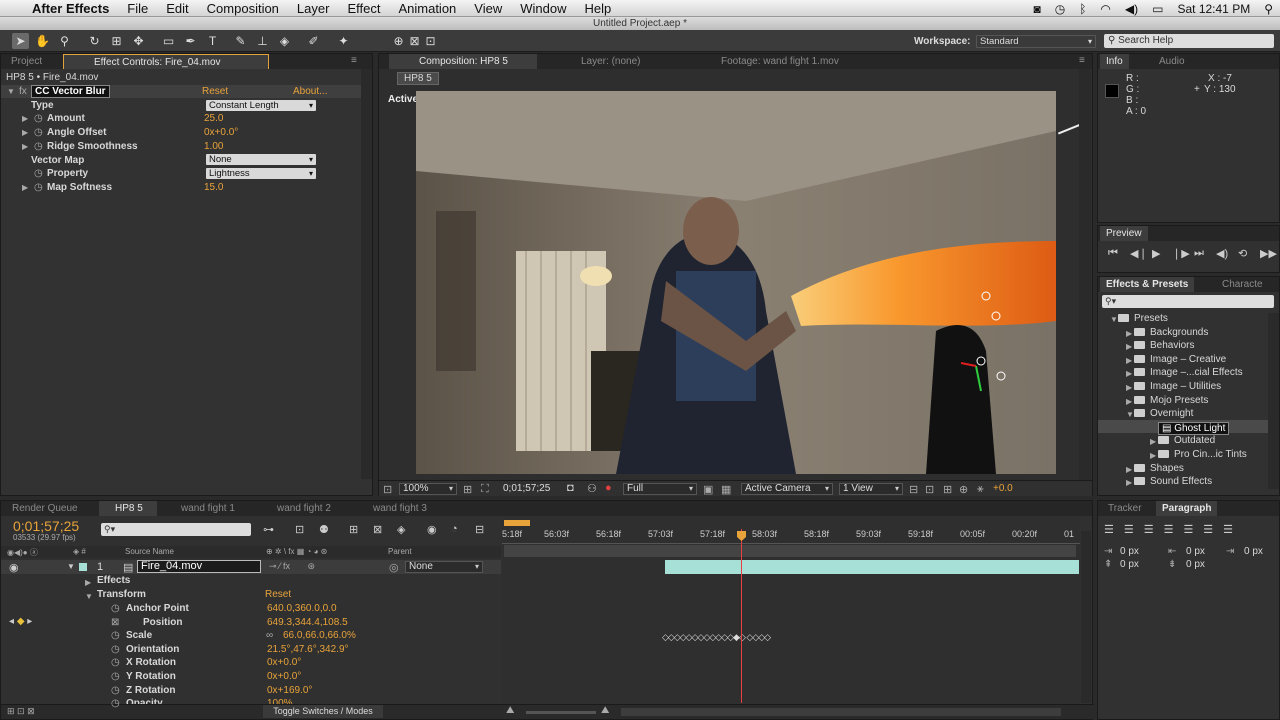 The width and height of the screenshot is (1280, 720). What do you see at coordinates (963, 489) in the screenshot?
I see `comp-flowchart-icon: ⊕` at bounding box center [963, 489].